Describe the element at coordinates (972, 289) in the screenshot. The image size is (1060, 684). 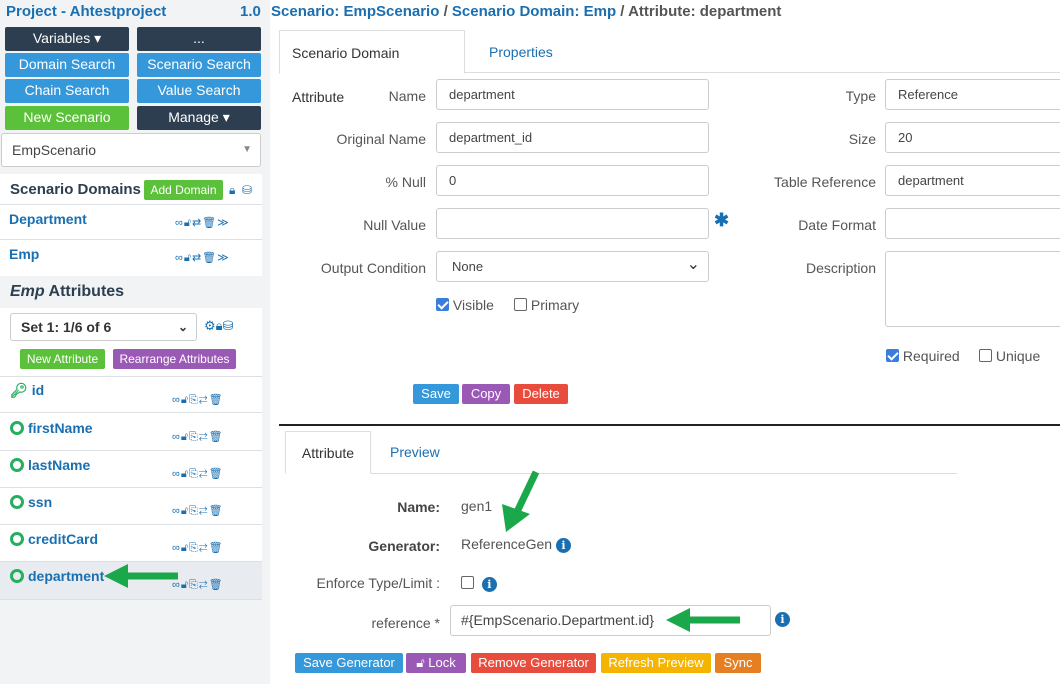
I see `description-textarea` at that location.